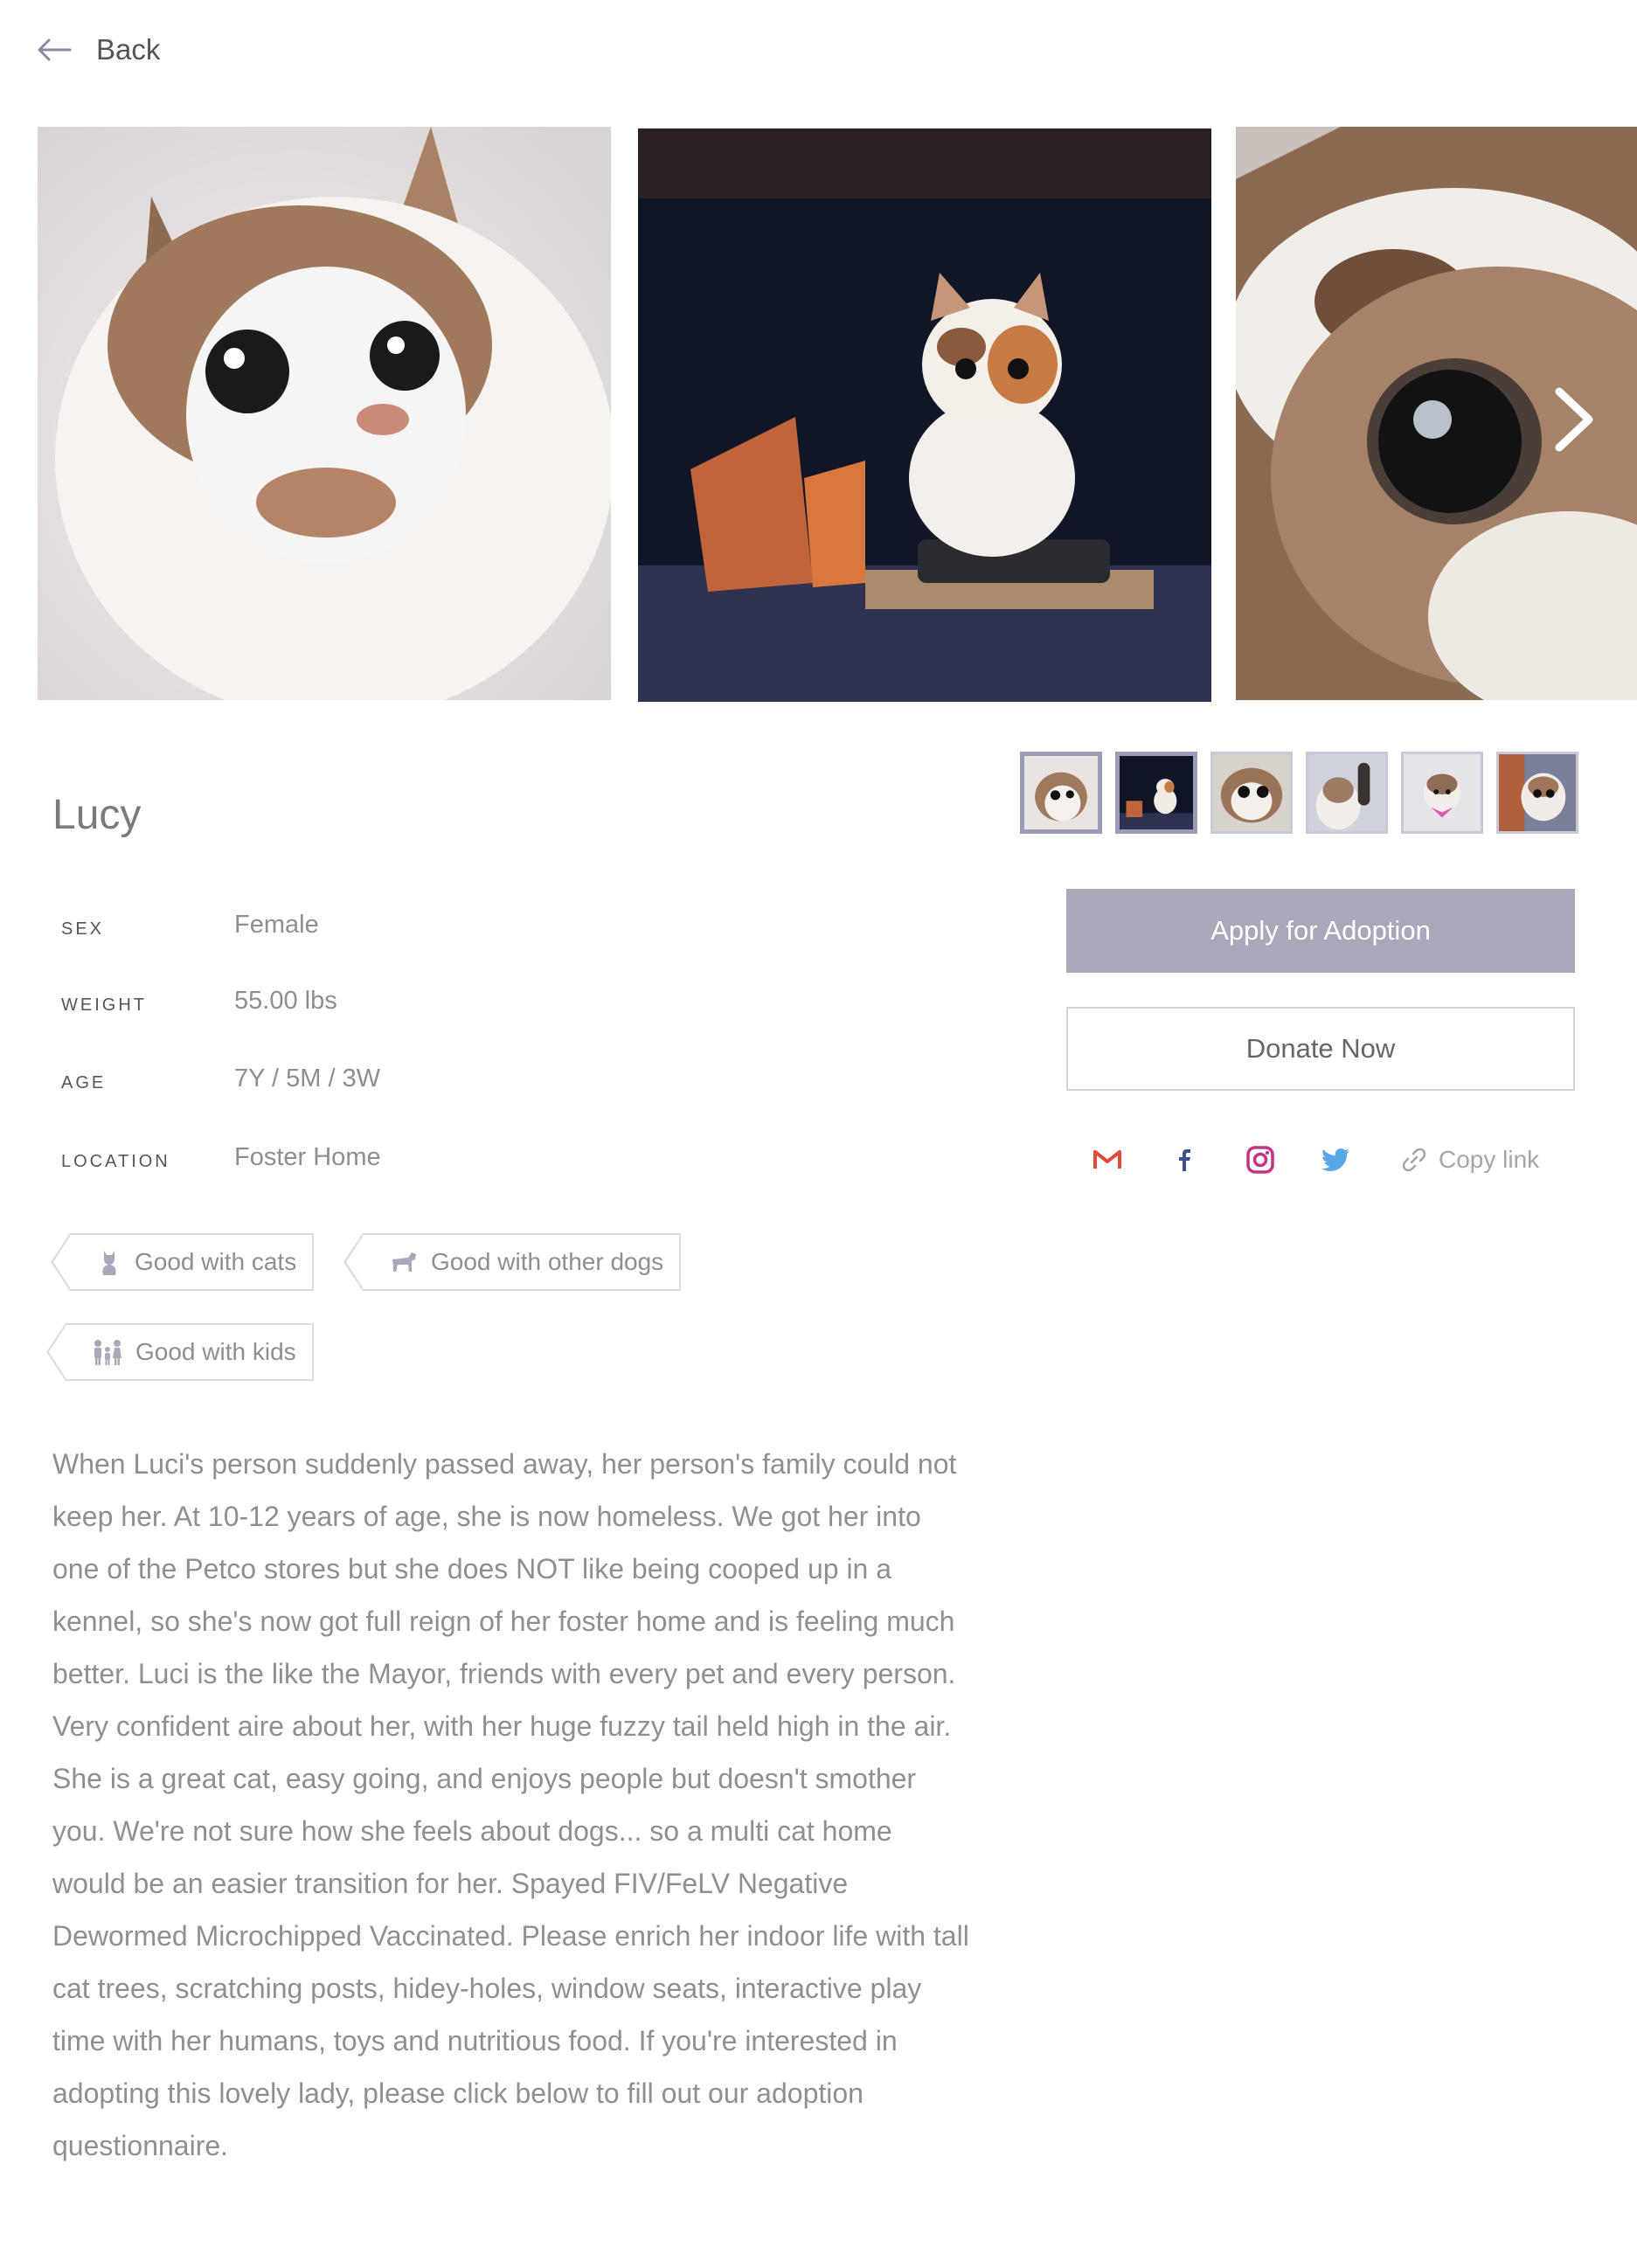 The height and width of the screenshot is (2268, 1637). What do you see at coordinates (276, 925) in the screenshot?
I see `fact-value: Female` at bounding box center [276, 925].